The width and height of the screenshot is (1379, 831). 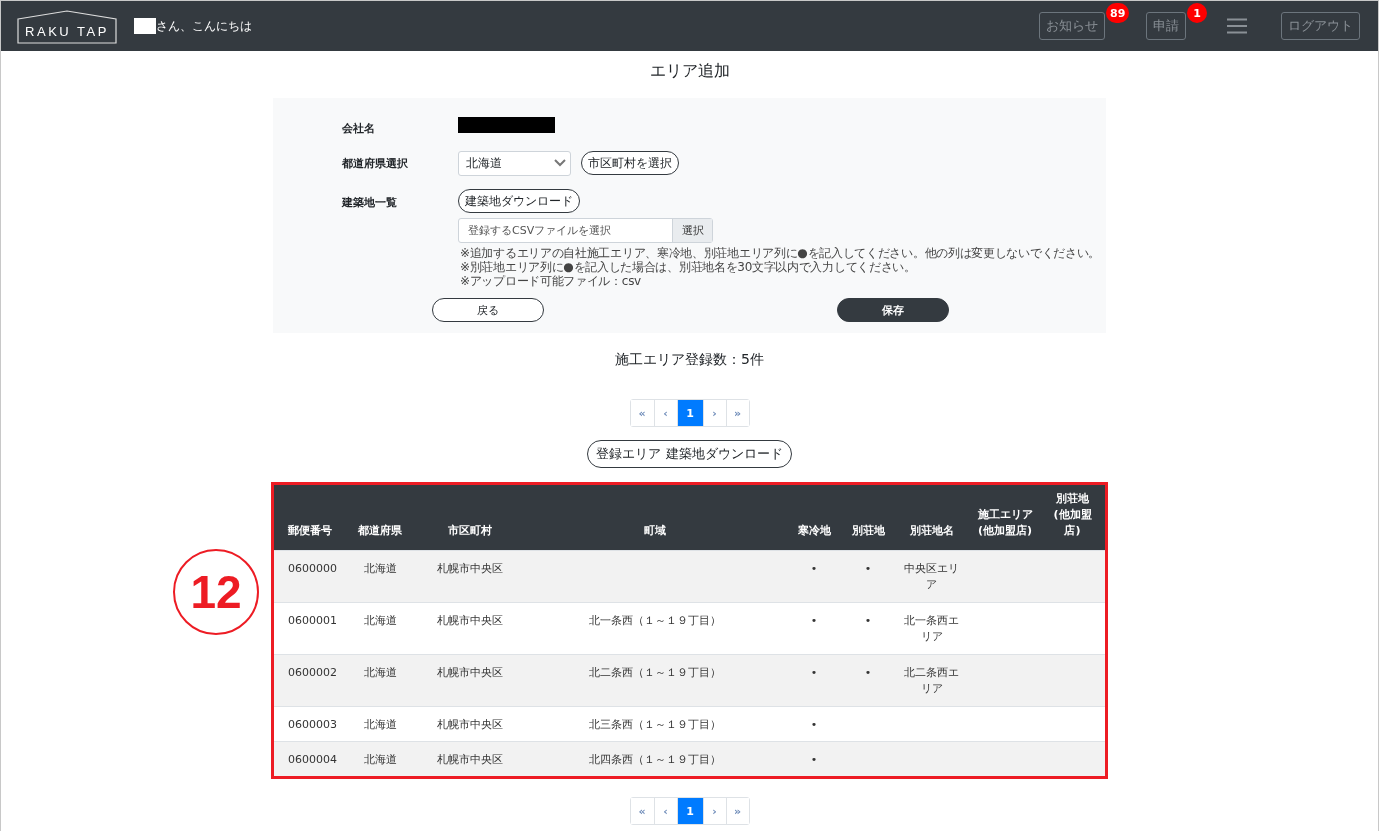 I want to click on annotation-number: 12, so click(x=216, y=592).